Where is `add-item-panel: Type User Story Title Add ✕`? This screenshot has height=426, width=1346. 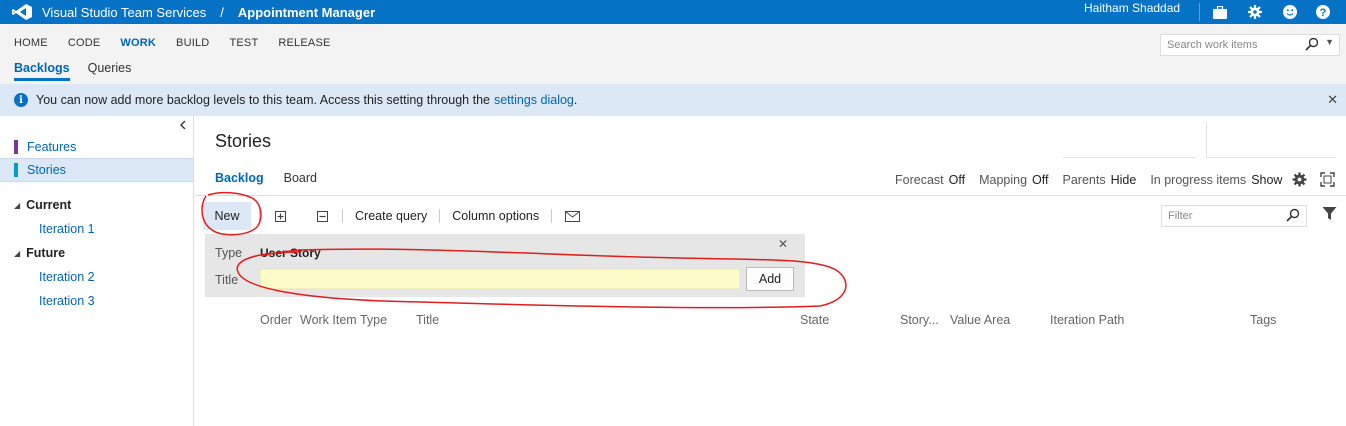 add-item-panel: Type User Story Title Add ✕ is located at coordinates (505, 265).